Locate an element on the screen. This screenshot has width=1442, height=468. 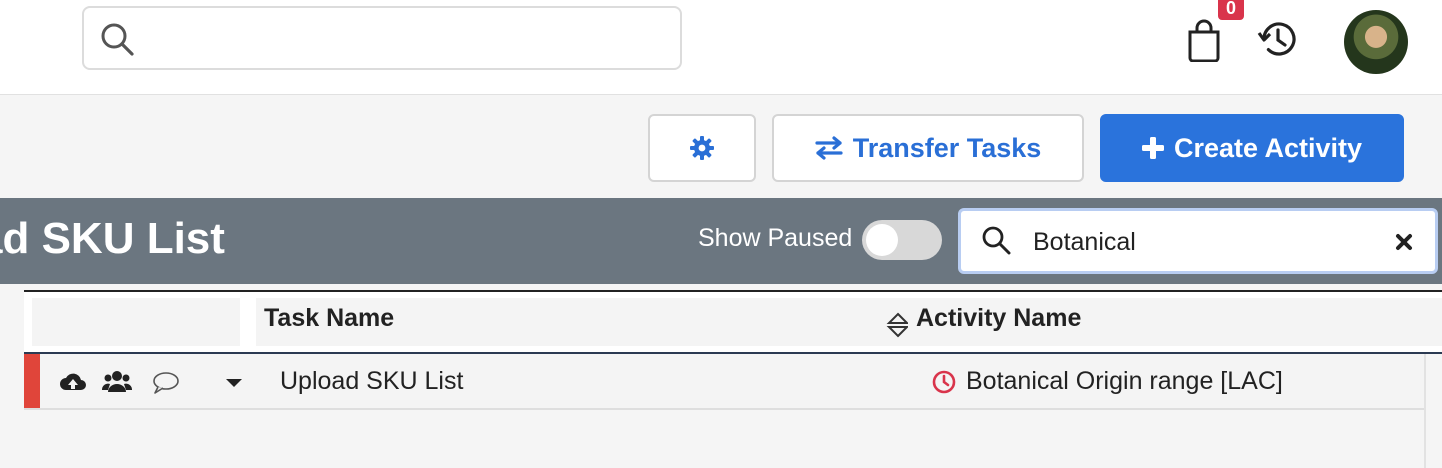
column-header-task-name: Task Name is located at coordinates (586, 322).